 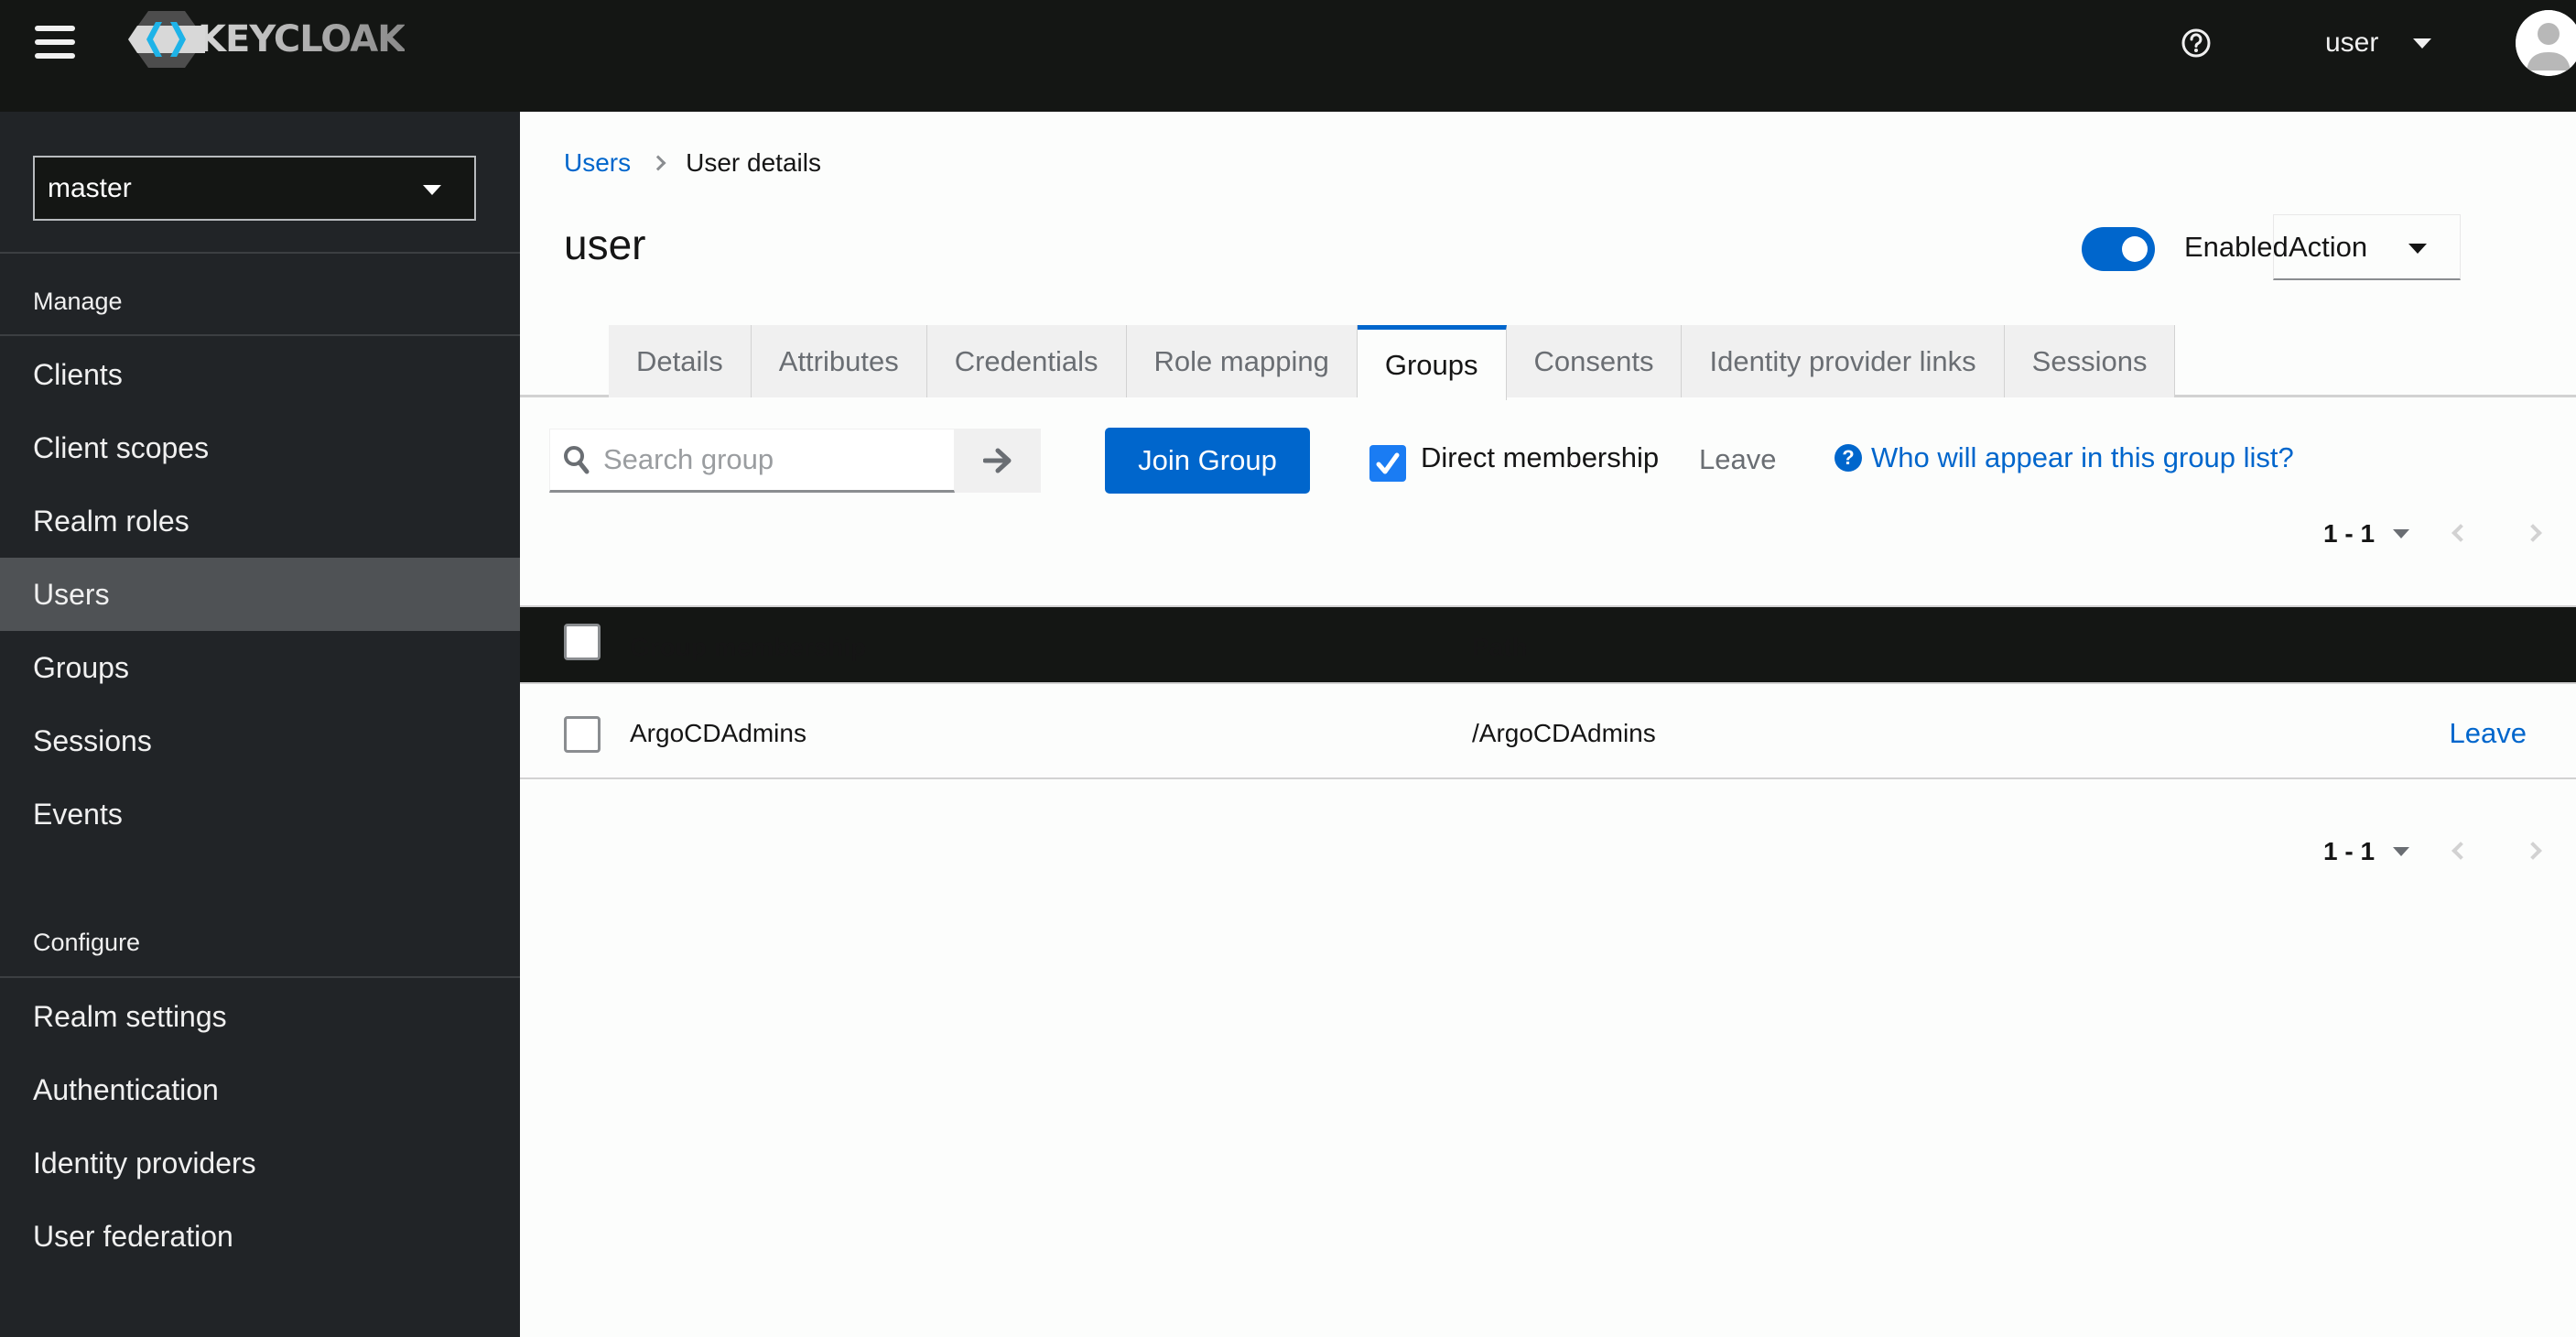 I want to click on masthead: KEYCLOAK user, so click(x=1288, y=56).